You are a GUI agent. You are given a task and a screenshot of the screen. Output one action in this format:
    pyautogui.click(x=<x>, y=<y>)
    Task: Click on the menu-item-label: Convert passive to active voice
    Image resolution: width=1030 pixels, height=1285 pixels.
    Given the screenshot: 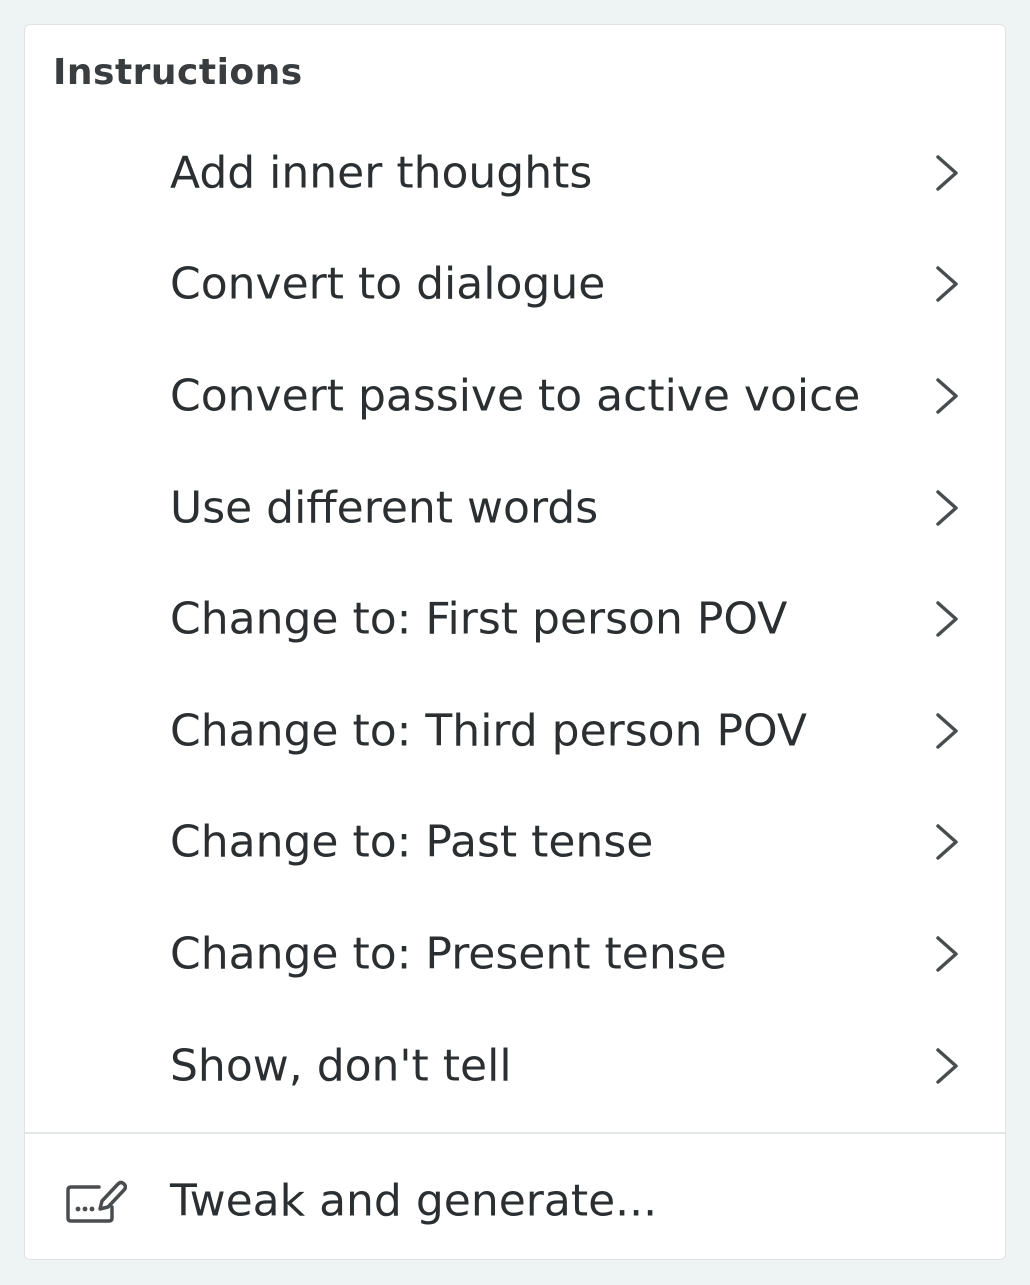 What is the action you would take?
    pyautogui.click(x=515, y=396)
    